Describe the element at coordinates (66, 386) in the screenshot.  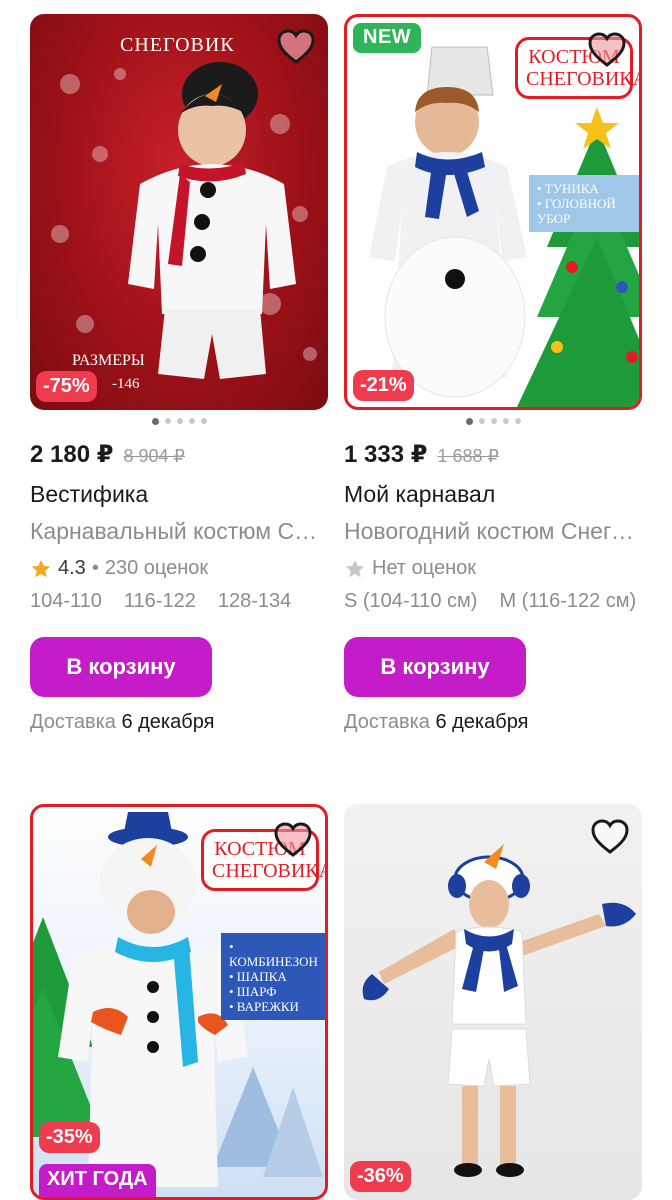
I see `discount-badge: -75%` at that location.